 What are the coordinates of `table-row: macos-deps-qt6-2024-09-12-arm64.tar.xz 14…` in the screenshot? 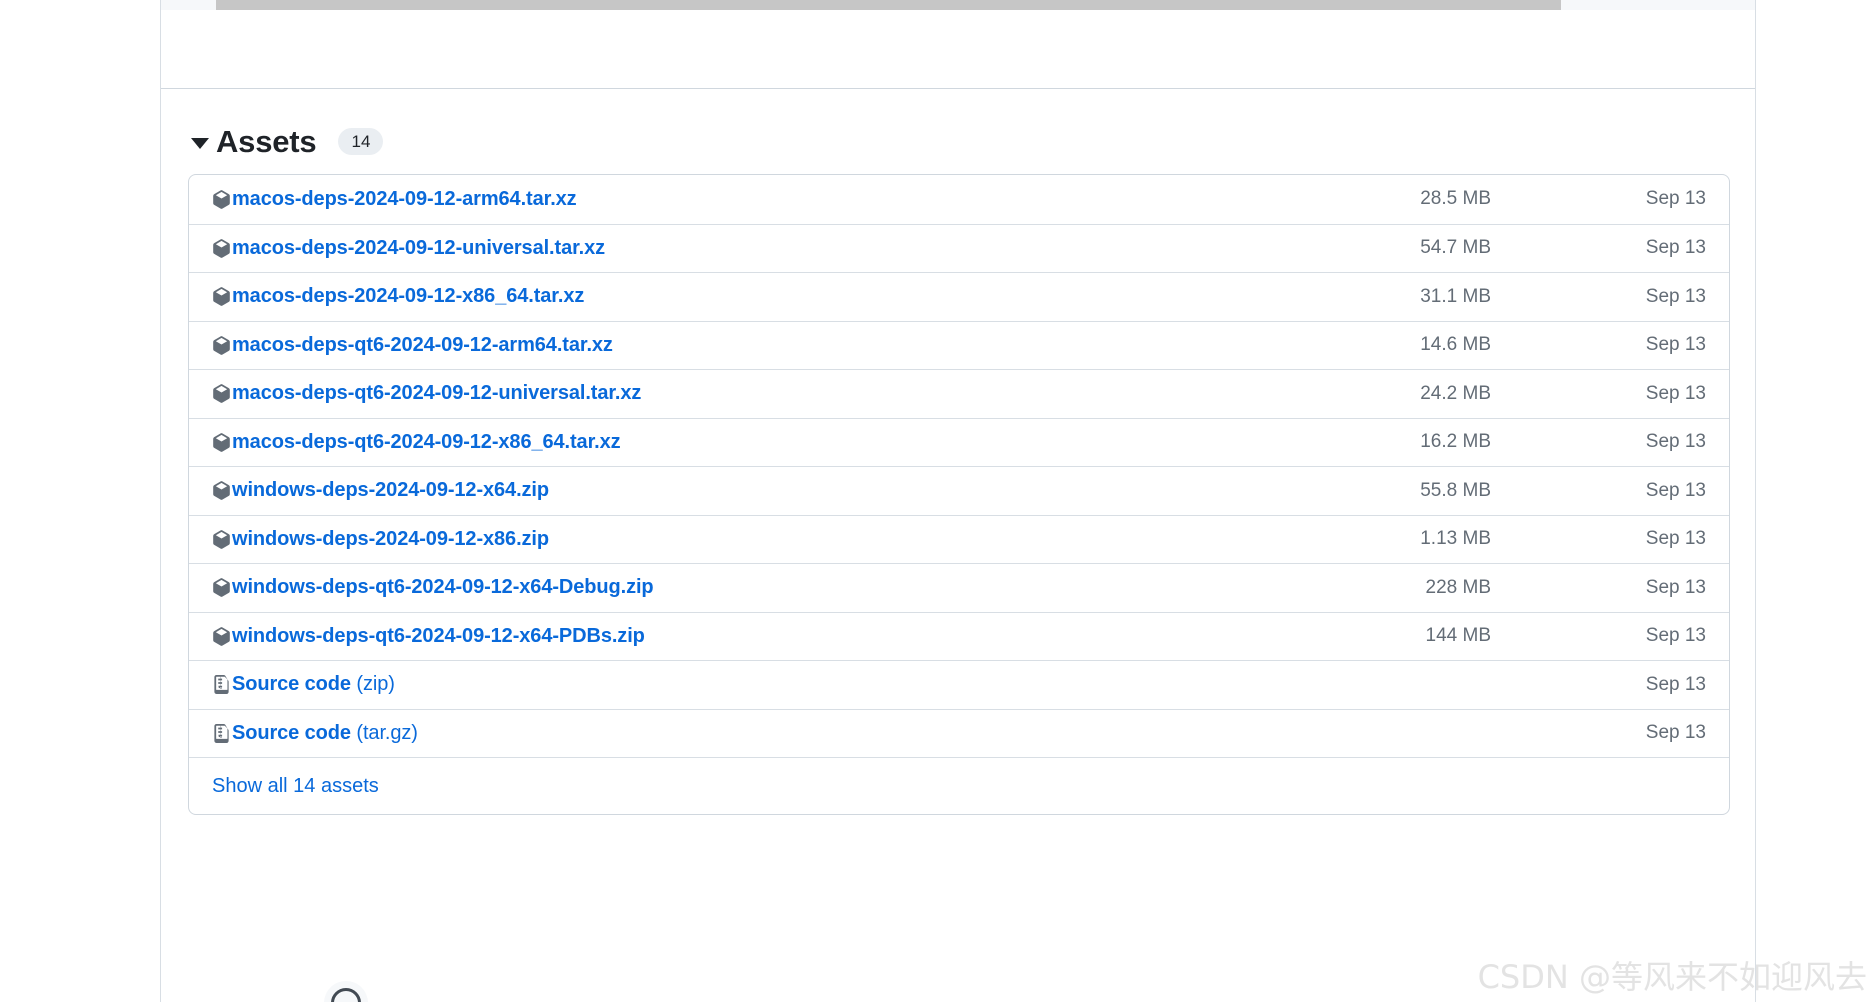 It's located at (959, 345).